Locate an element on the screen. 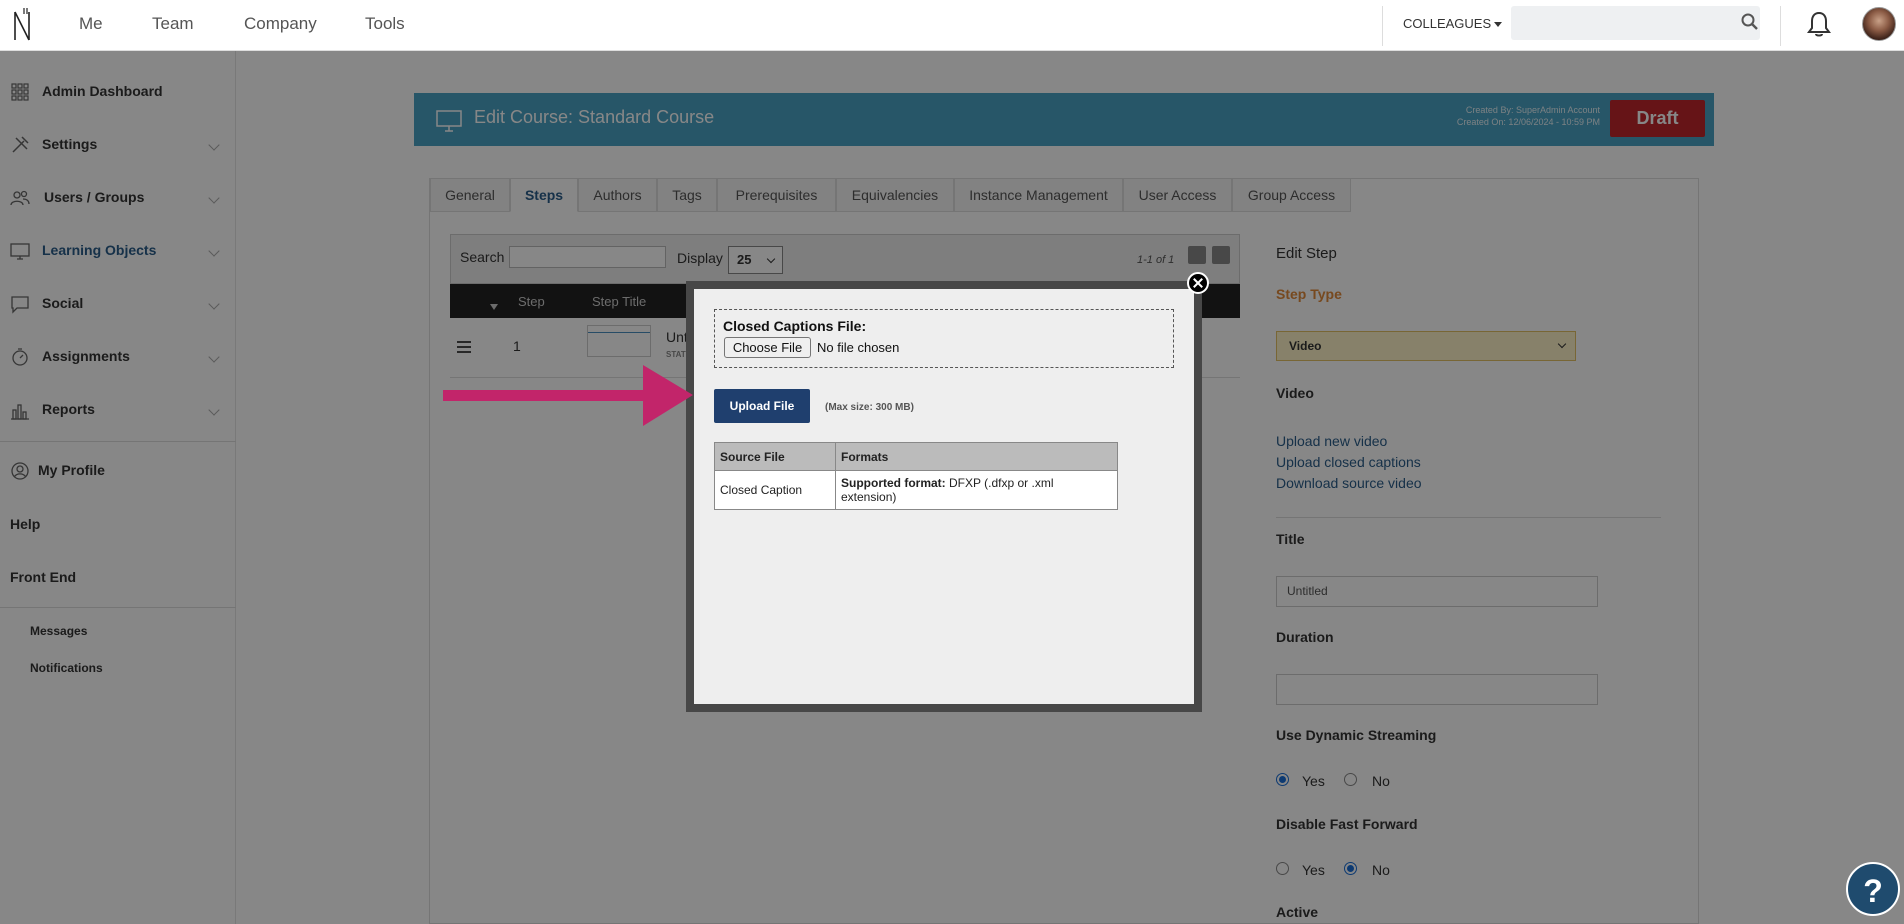 Image resolution: width=1904 pixels, height=924 pixels. upload-file-button: Upload File is located at coordinates (762, 406).